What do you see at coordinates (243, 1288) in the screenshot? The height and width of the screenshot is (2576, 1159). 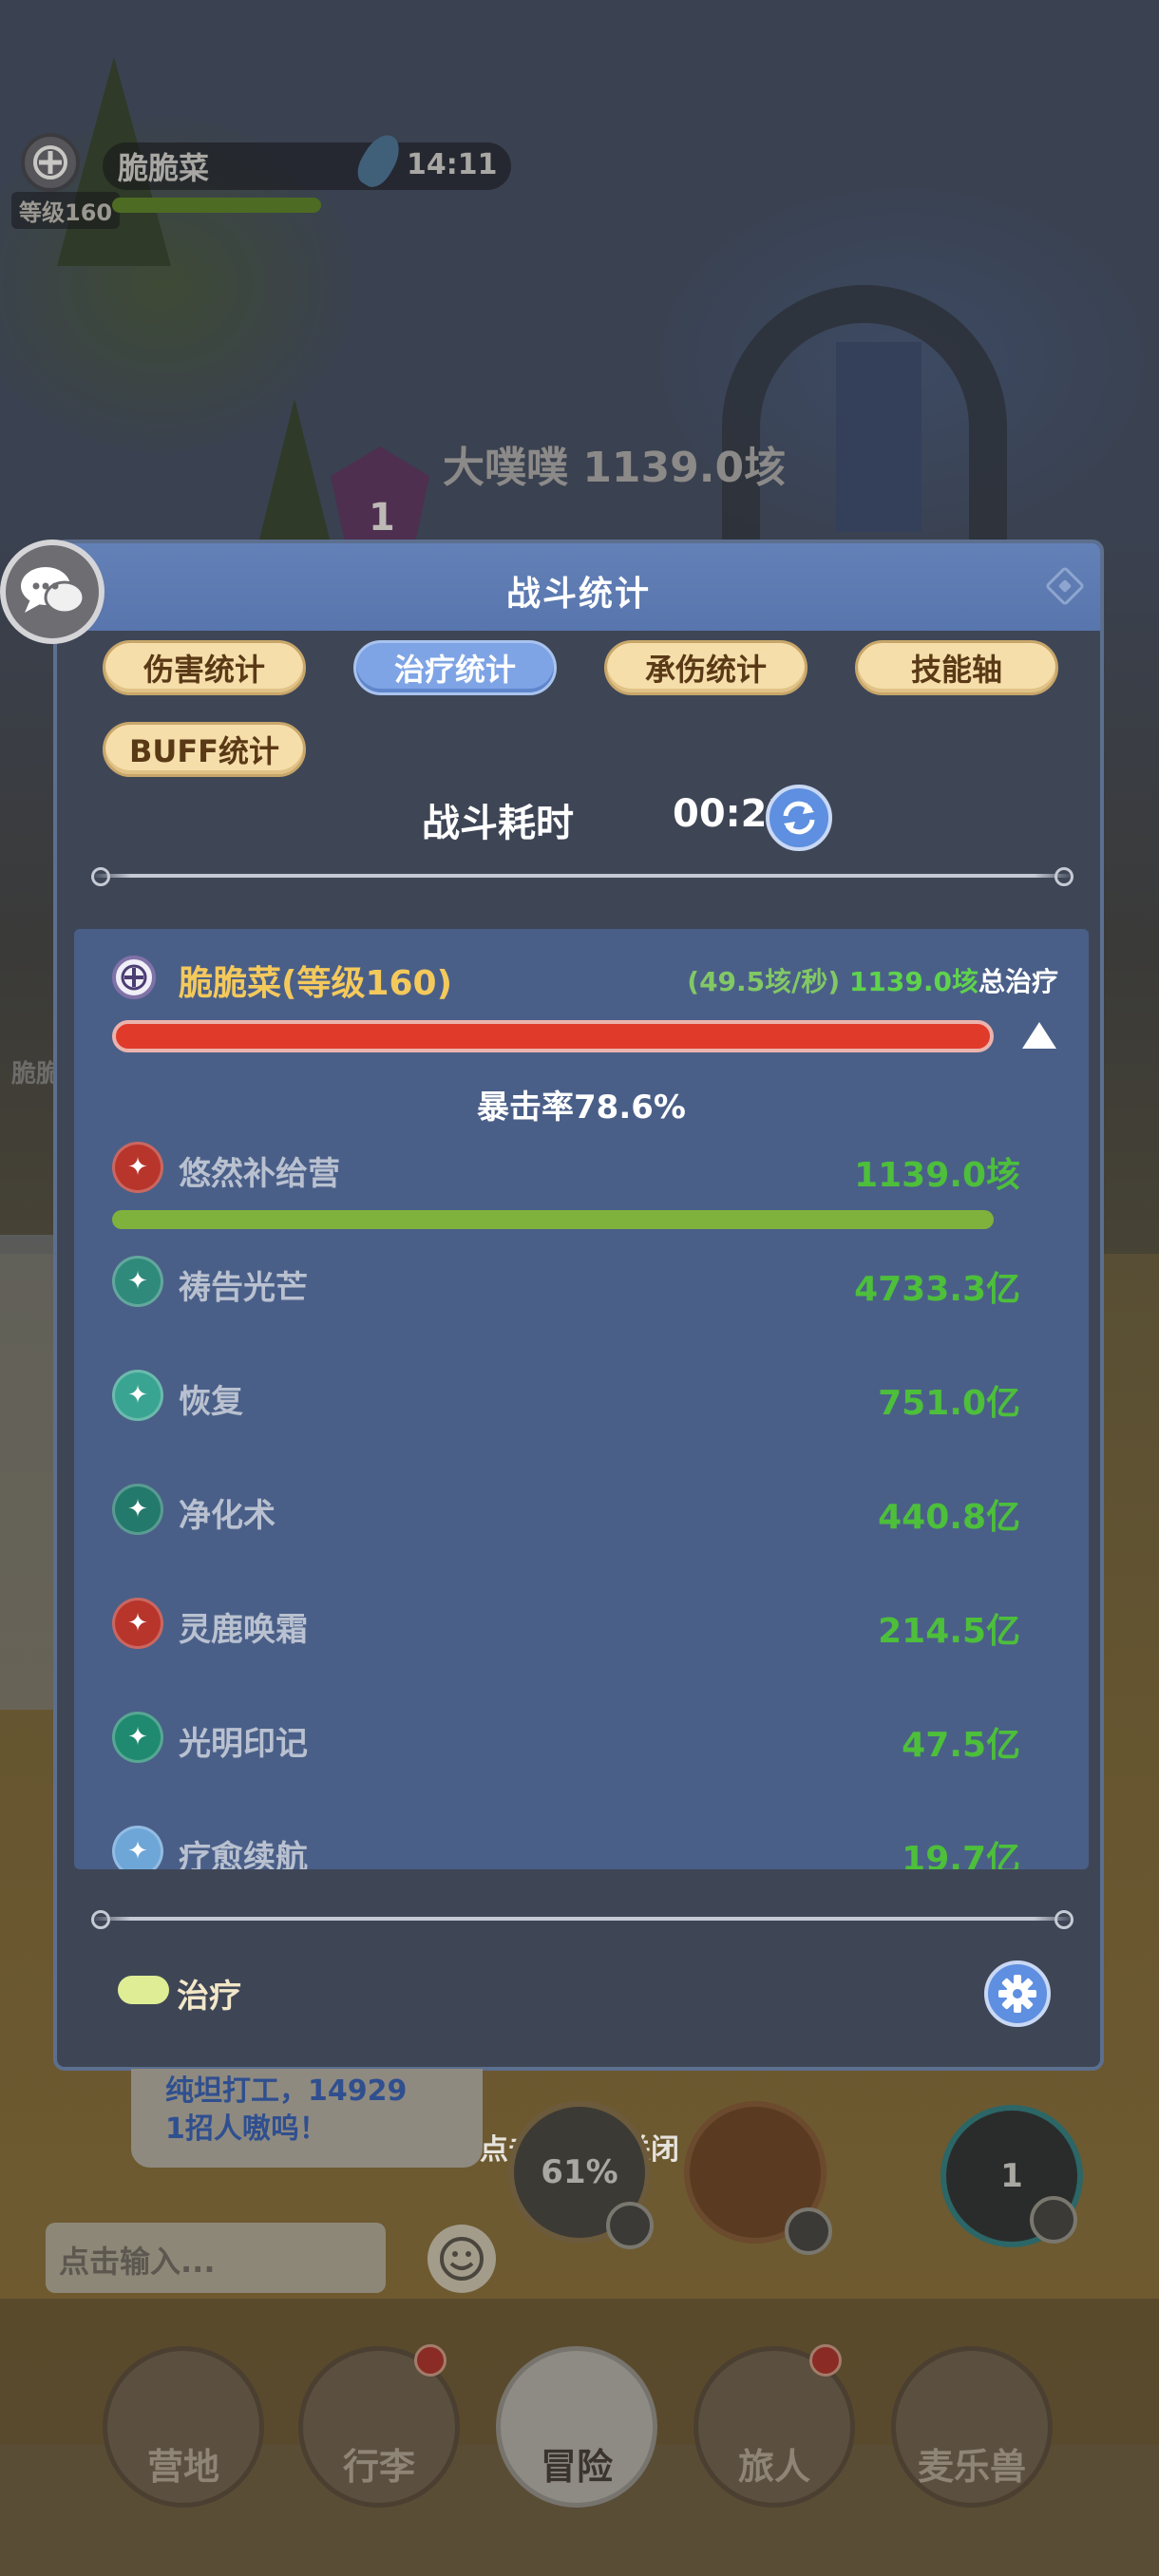 I see `skill-name: 祷告光芒` at bounding box center [243, 1288].